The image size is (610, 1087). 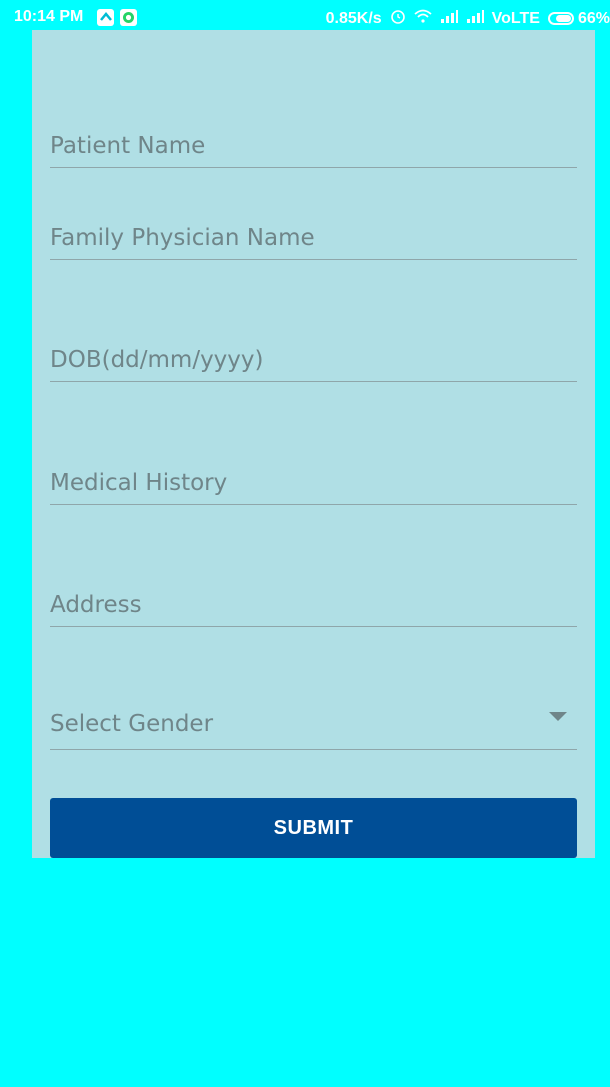 I want to click on battery-icon, so click(x=560, y=18).